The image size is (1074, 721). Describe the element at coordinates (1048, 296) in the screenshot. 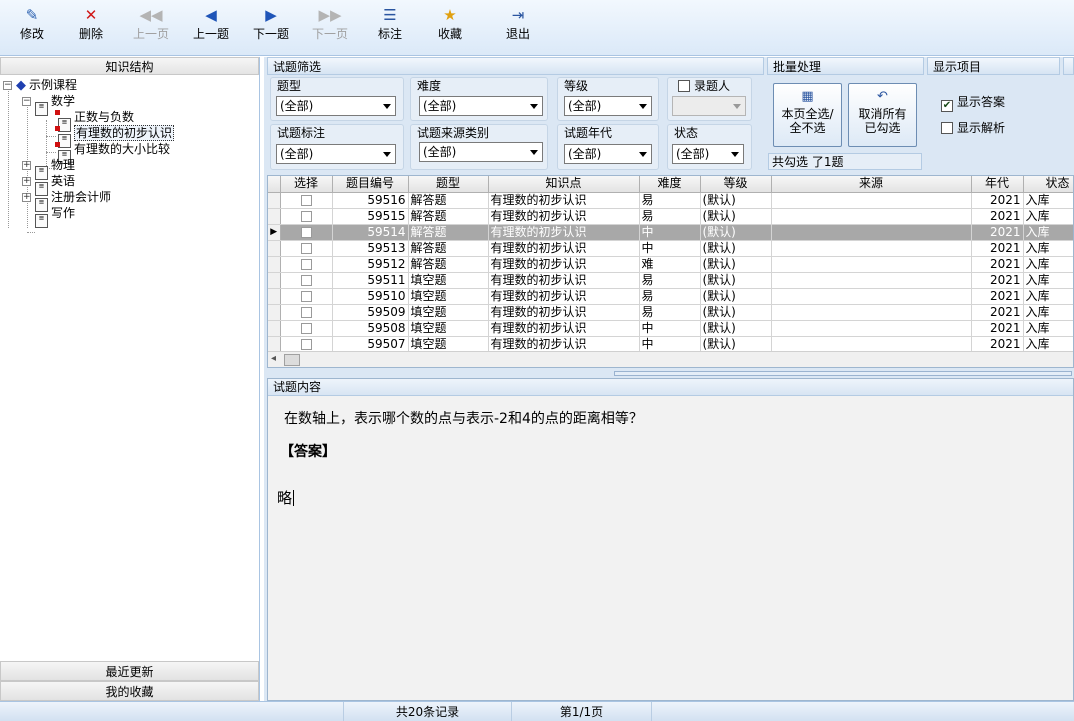

I see `cell-status: 入库` at that location.